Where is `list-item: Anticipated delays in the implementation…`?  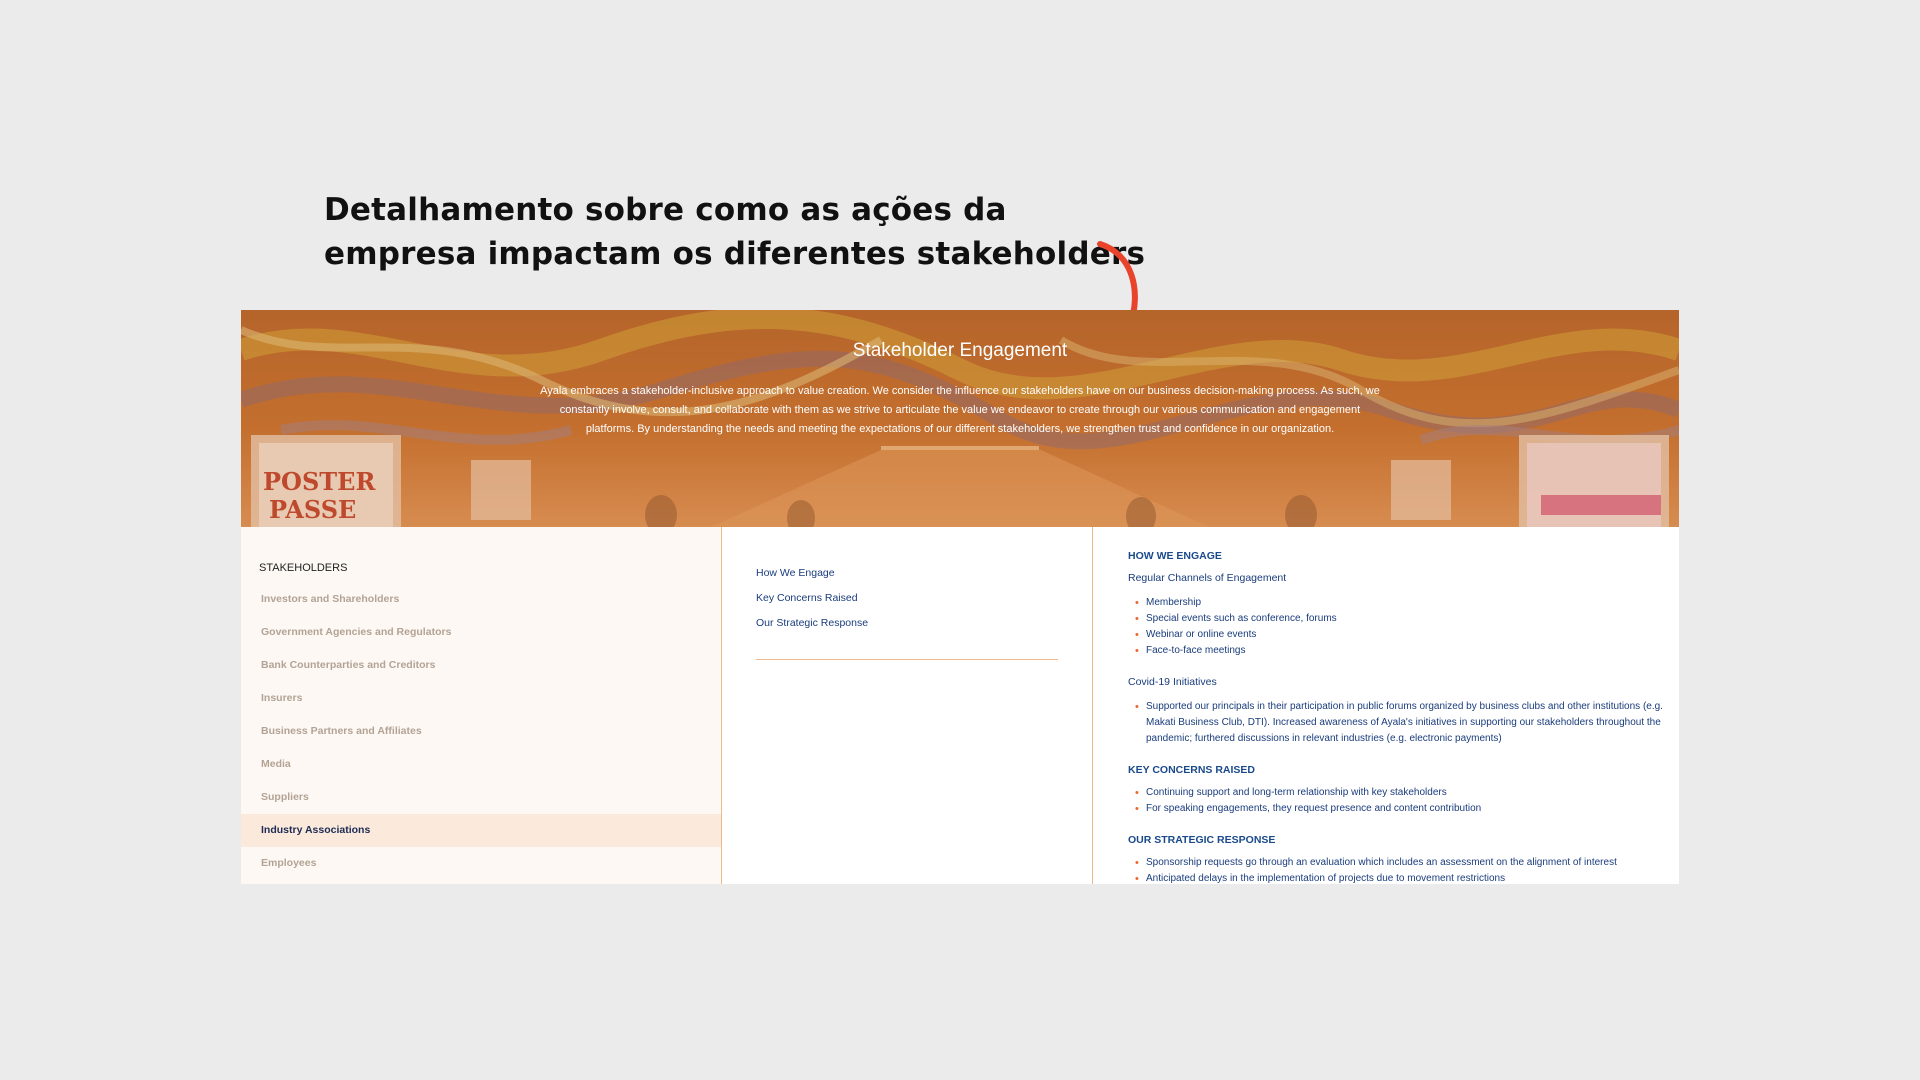
list-item: Anticipated delays in the implementation… is located at coordinates (1398, 877).